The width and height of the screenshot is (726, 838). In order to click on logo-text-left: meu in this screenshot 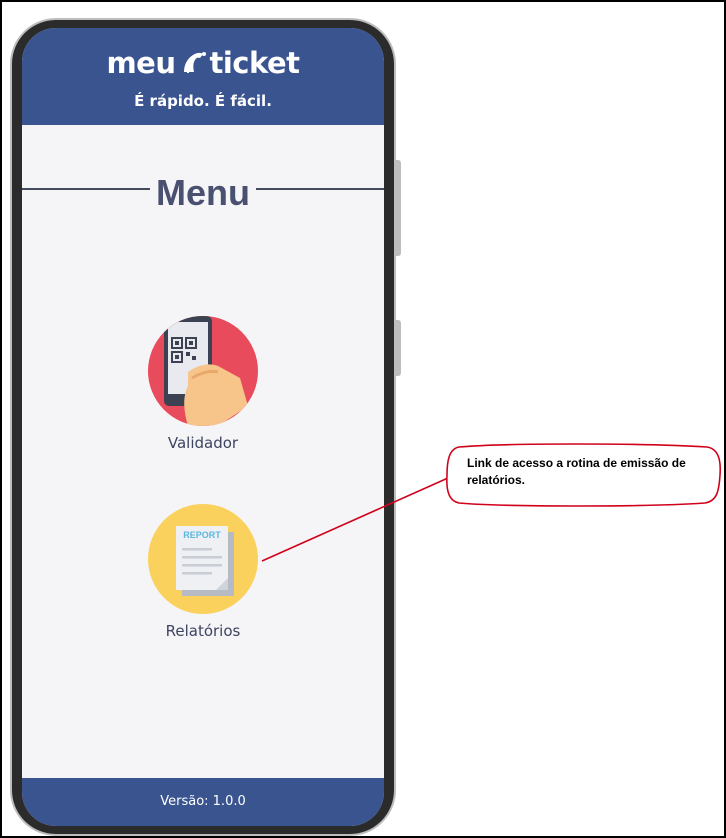, I will do `click(141, 63)`.